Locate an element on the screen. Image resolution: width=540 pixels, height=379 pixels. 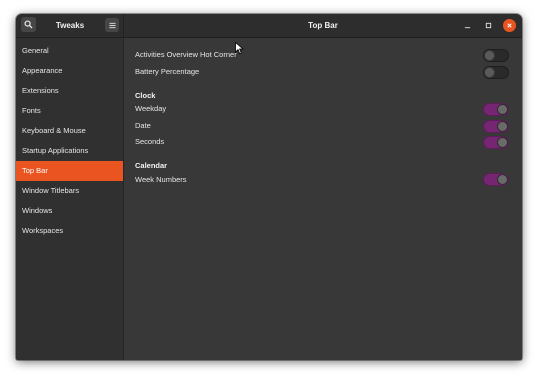
hot-corner-switch is located at coordinates (496, 55).